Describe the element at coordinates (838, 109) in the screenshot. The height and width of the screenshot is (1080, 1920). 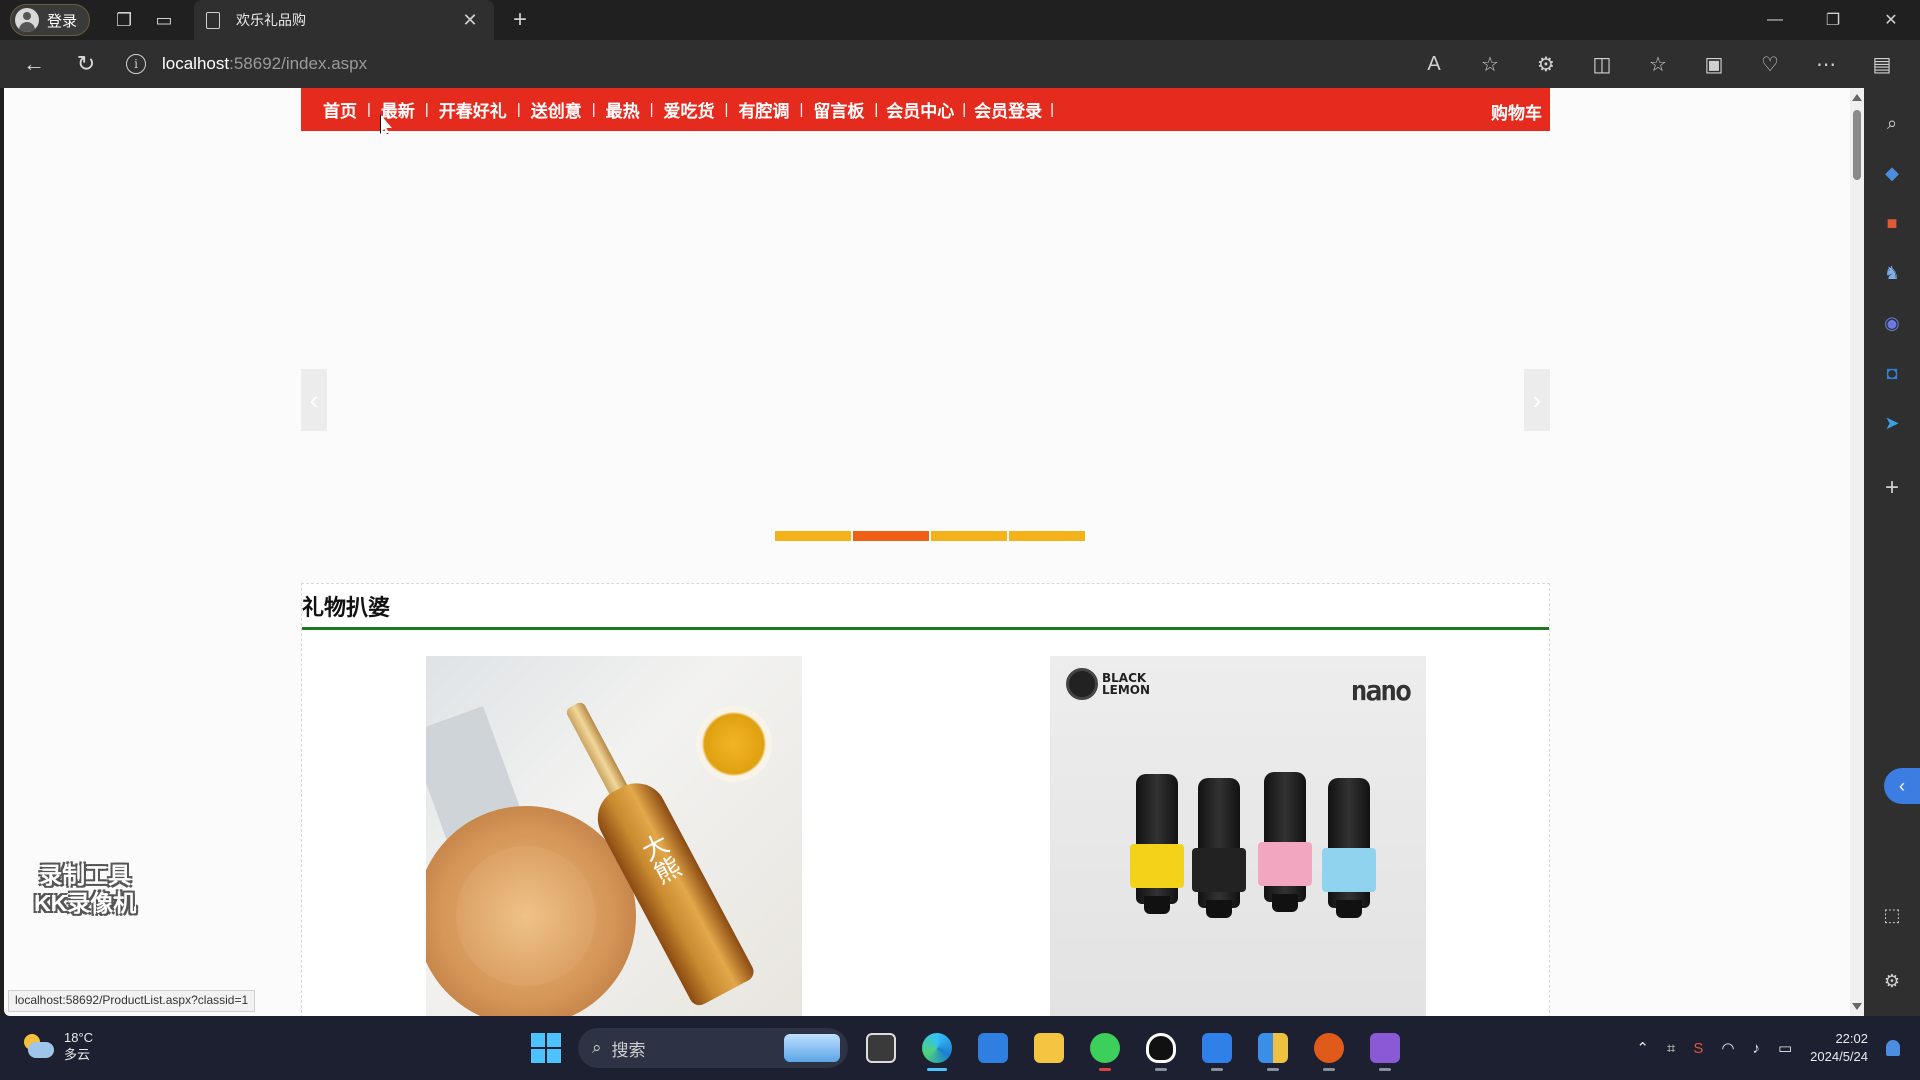
I see `nav-item-message-board: 留言板` at that location.